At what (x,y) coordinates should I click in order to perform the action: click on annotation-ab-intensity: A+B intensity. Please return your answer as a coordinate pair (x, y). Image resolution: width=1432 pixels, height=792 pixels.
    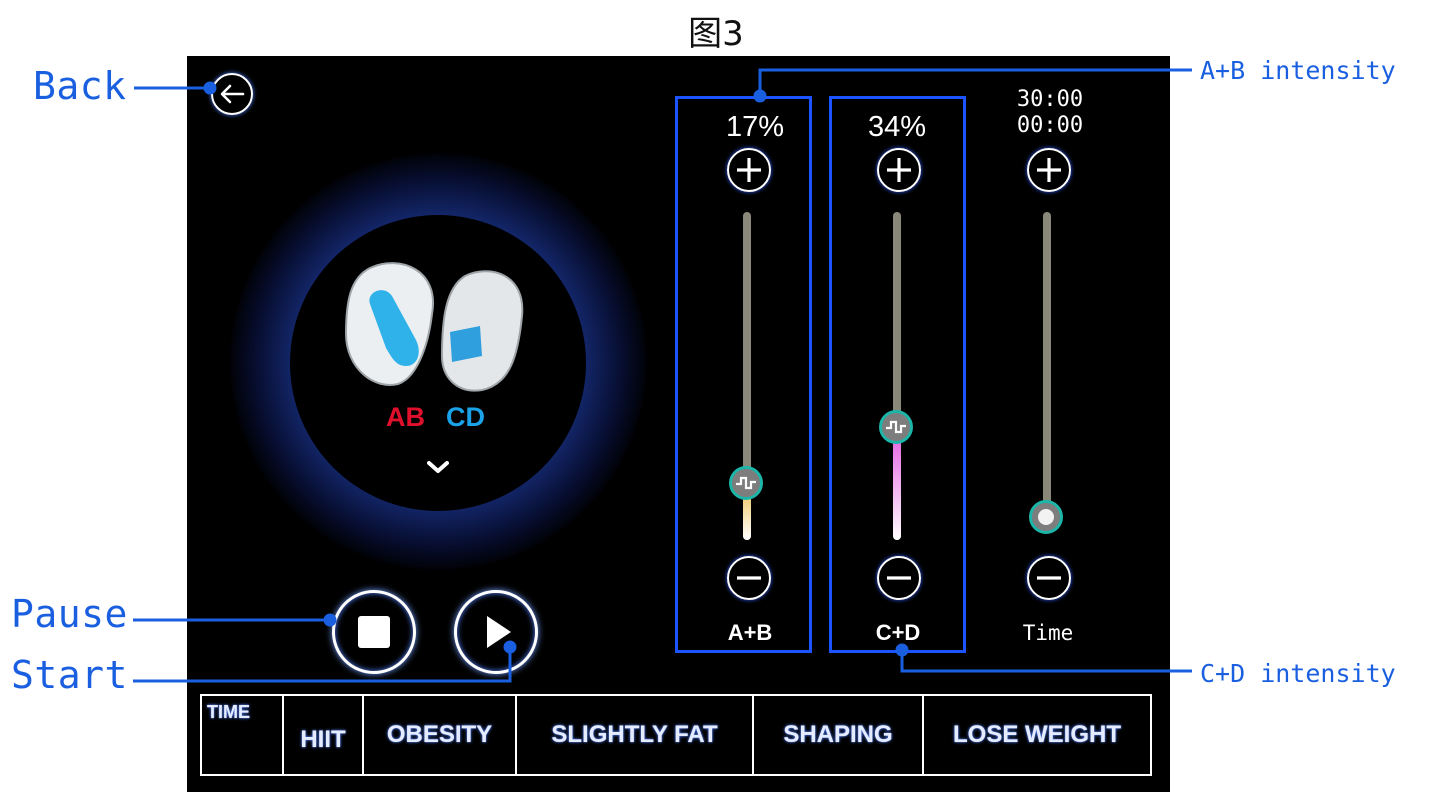
    Looking at the image, I should click on (1298, 70).